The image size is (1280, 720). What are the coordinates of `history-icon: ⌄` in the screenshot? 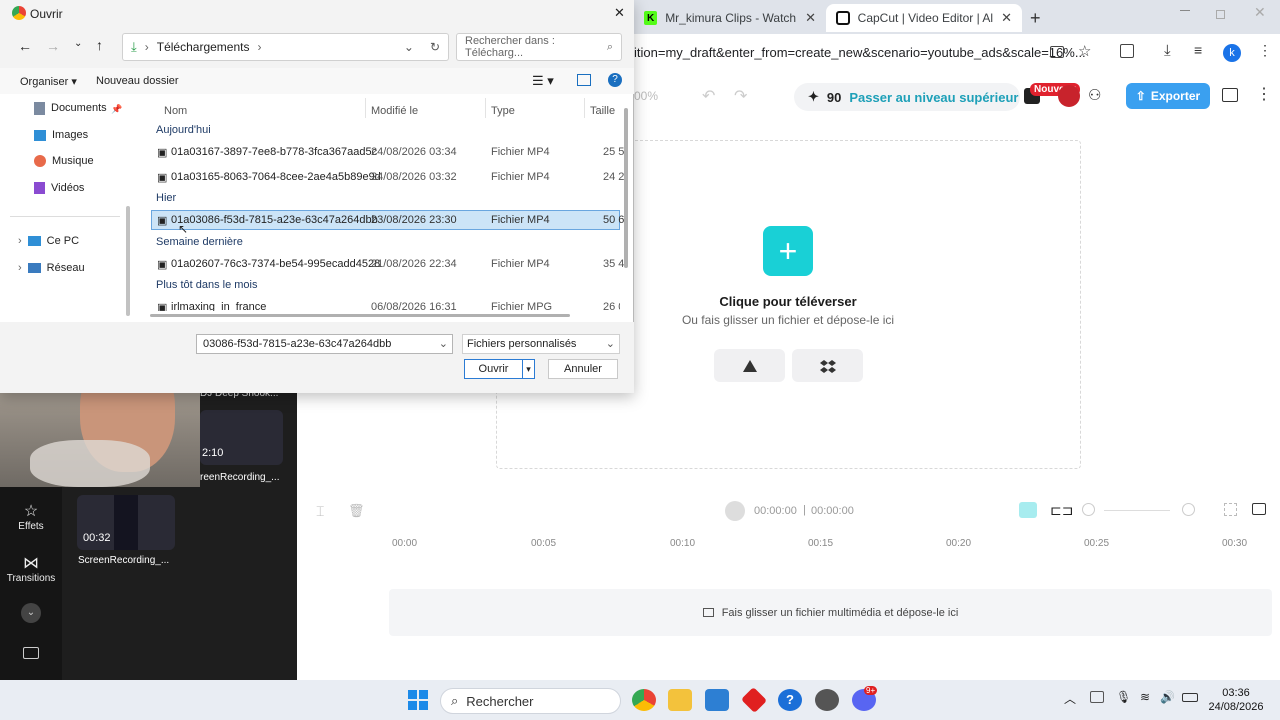 It's located at (78, 43).